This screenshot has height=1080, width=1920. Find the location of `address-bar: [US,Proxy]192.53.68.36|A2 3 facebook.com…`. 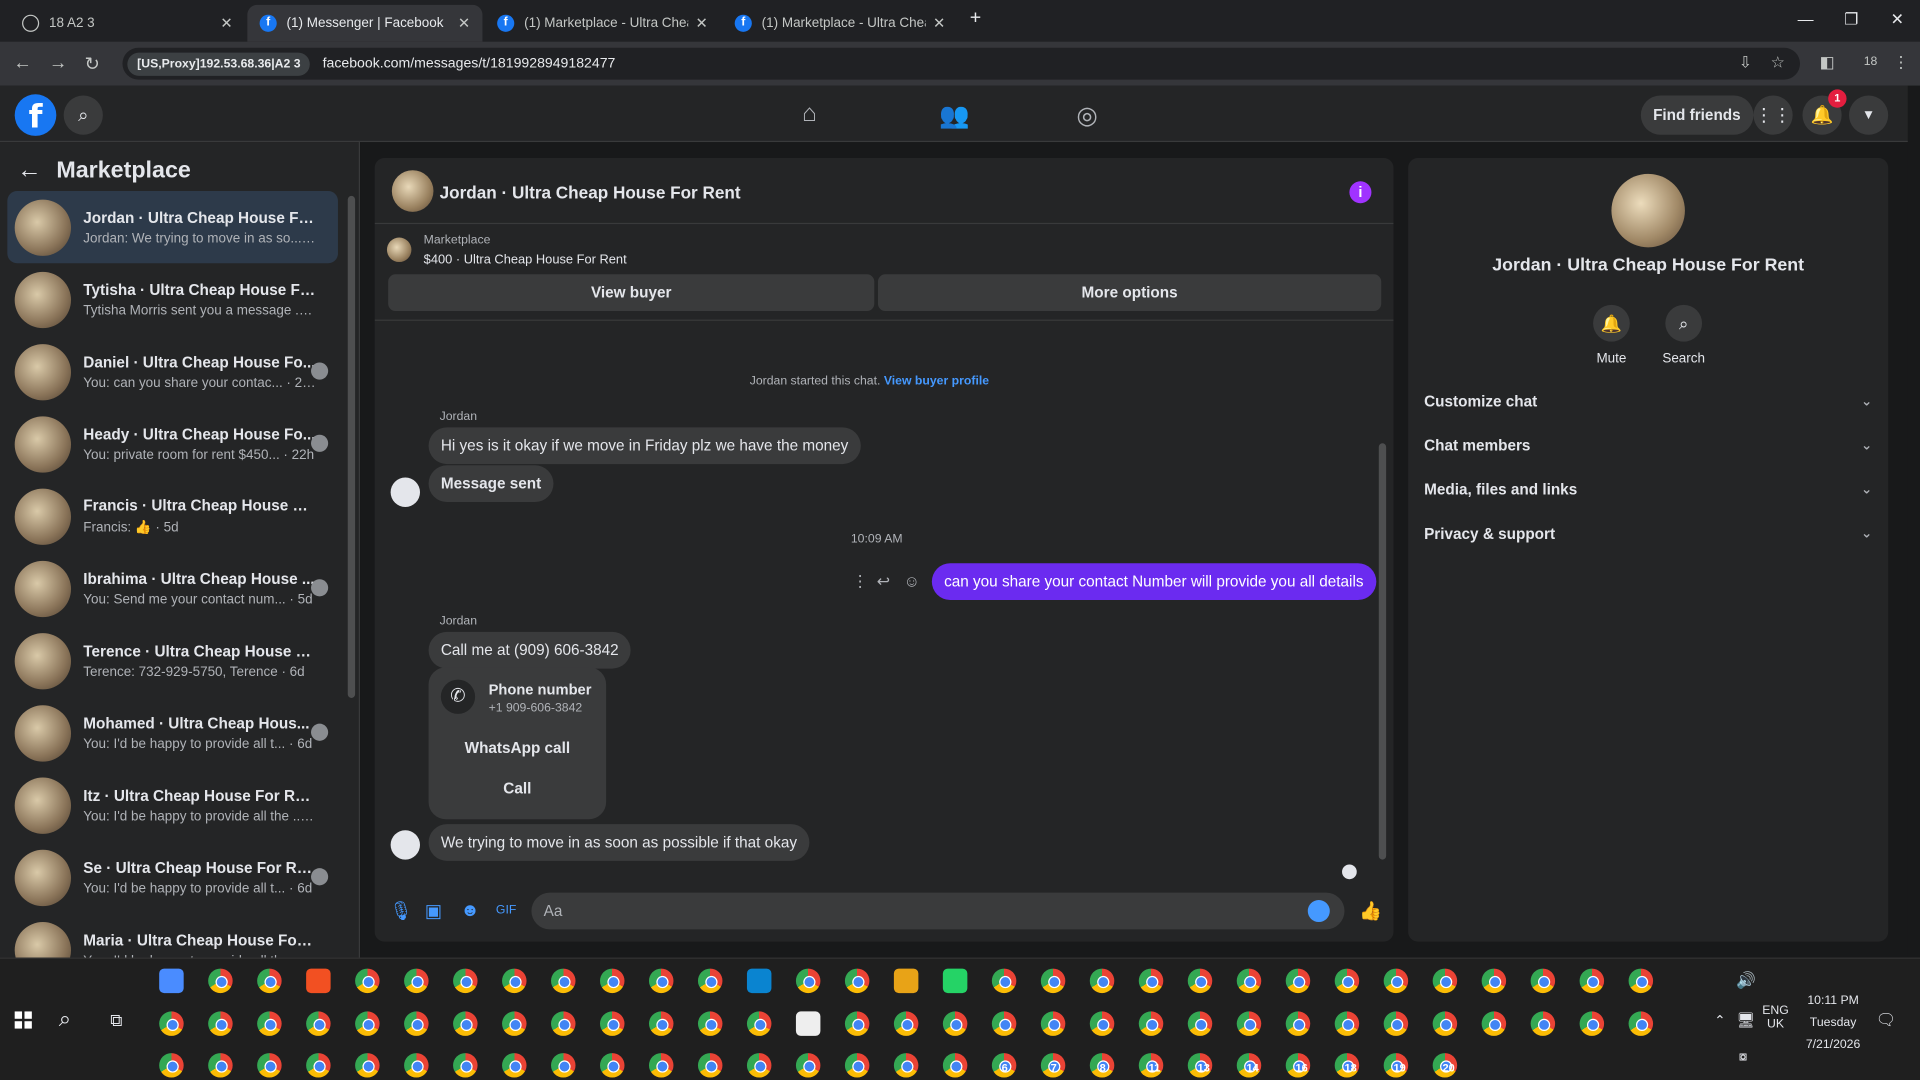

address-bar: [US,Proxy]192.53.68.36|A2 3 facebook.com… is located at coordinates (961, 63).